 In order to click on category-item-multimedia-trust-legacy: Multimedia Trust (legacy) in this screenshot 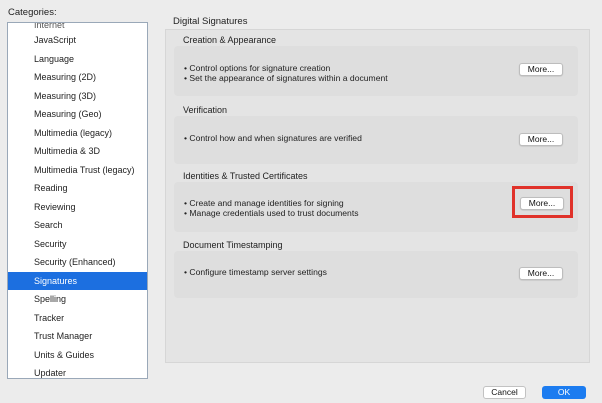, I will do `click(77, 170)`.